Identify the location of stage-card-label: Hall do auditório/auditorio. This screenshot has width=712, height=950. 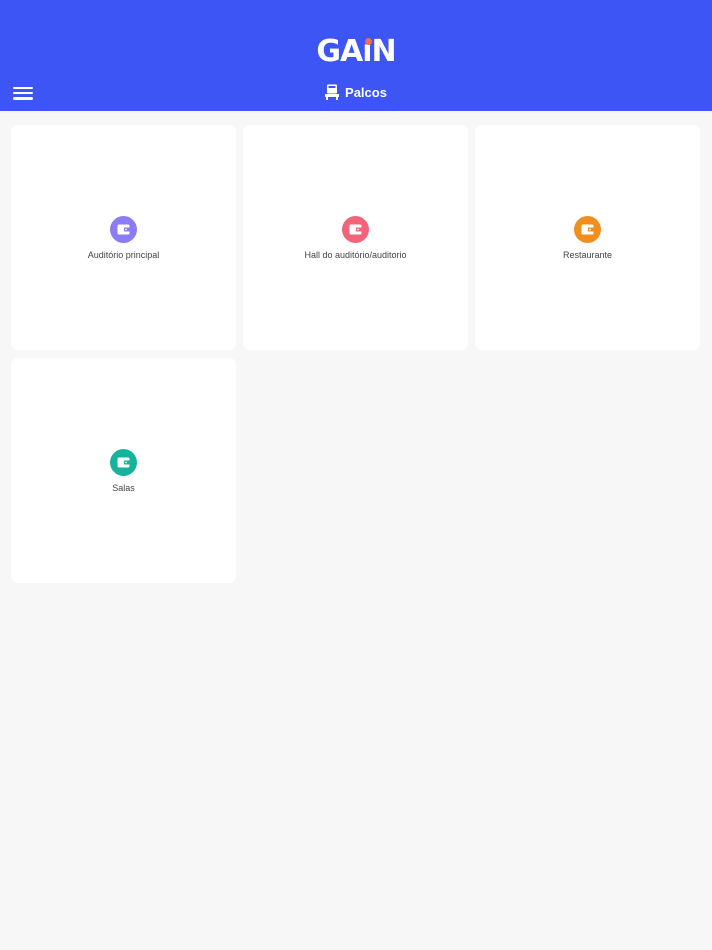
(355, 255).